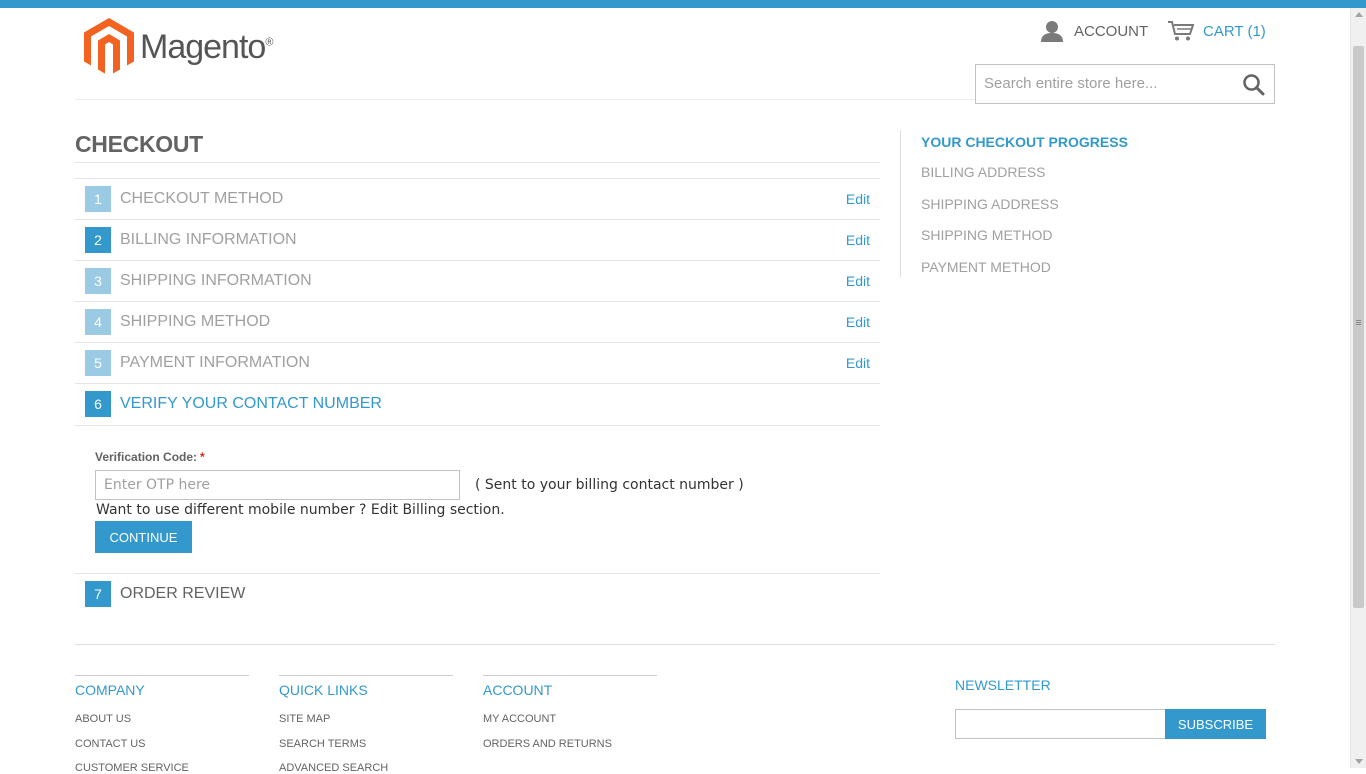  What do you see at coordinates (570, 712) in the screenshot?
I see `footer-column-account: ACCOUNT MY ACCOUNT ORDERS AND RETURNS` at bounding box center [570, 712].